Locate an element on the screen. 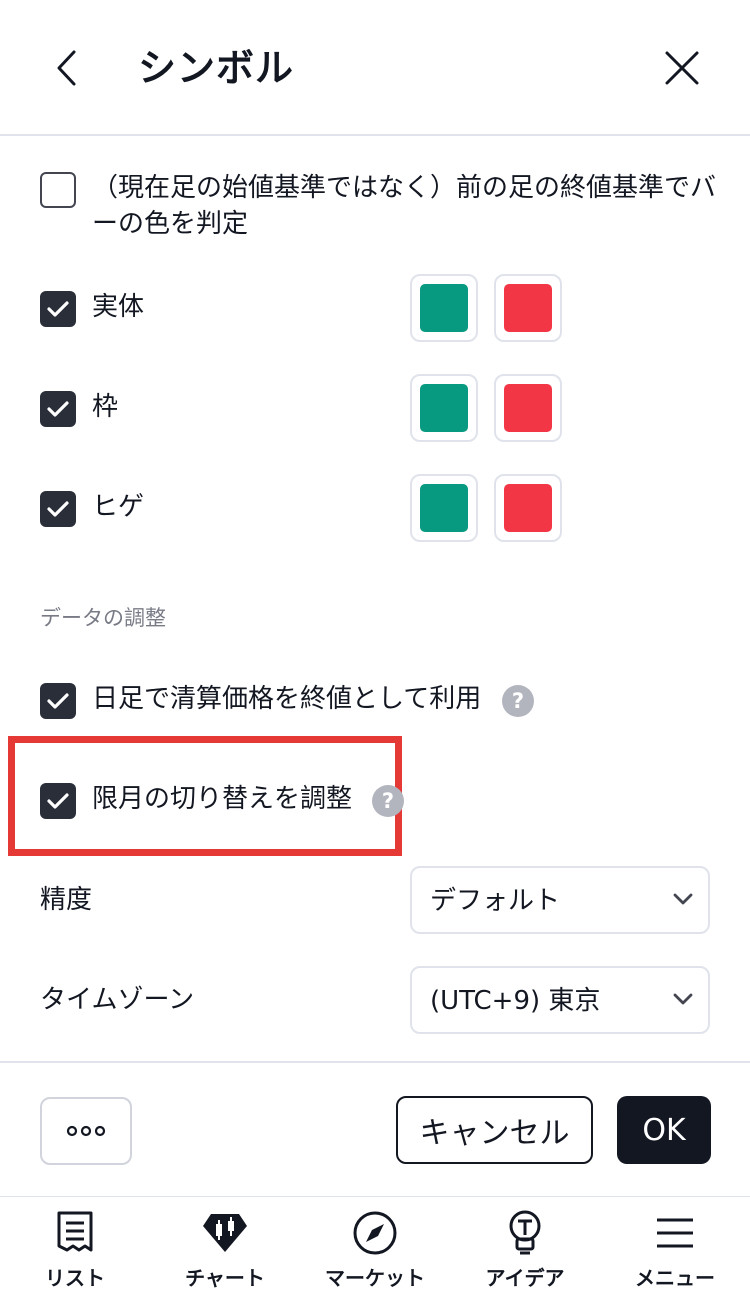 The image size is (750, 1294). tab-list-label: リスト is located at coordinates (75, 1278).